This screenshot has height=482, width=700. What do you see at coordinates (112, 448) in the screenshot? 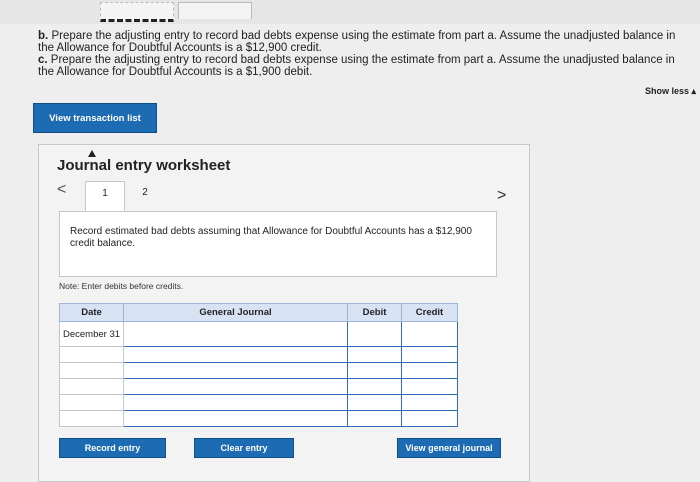
I see `record-entry-button: Record entry` at bounding box center [112, 448].